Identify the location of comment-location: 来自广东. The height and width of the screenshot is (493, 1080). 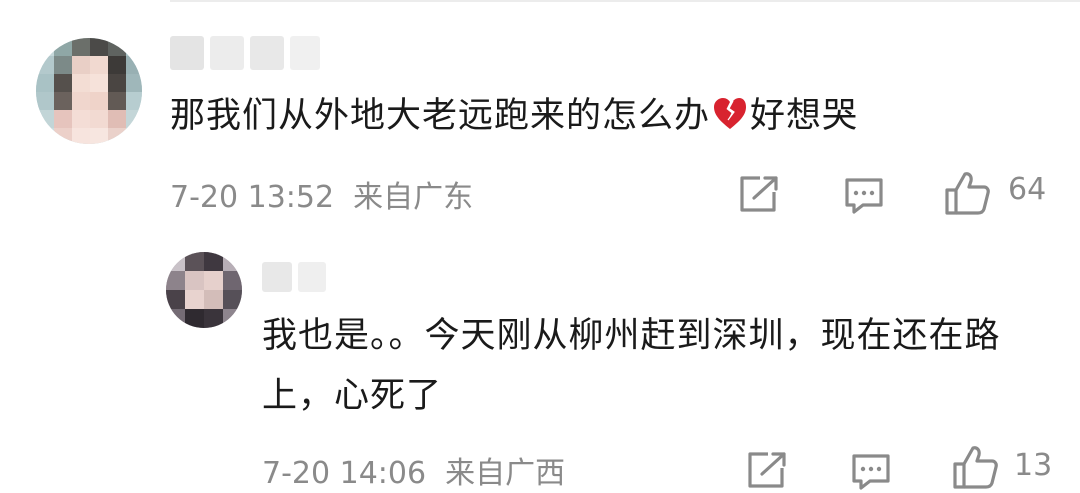
(413, 197).